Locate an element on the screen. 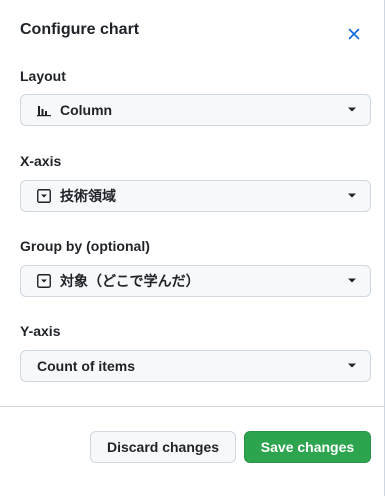 This screenshot has height=496, width=385. x-axis-value: 技術領域 is located at coordinates (88, 196).